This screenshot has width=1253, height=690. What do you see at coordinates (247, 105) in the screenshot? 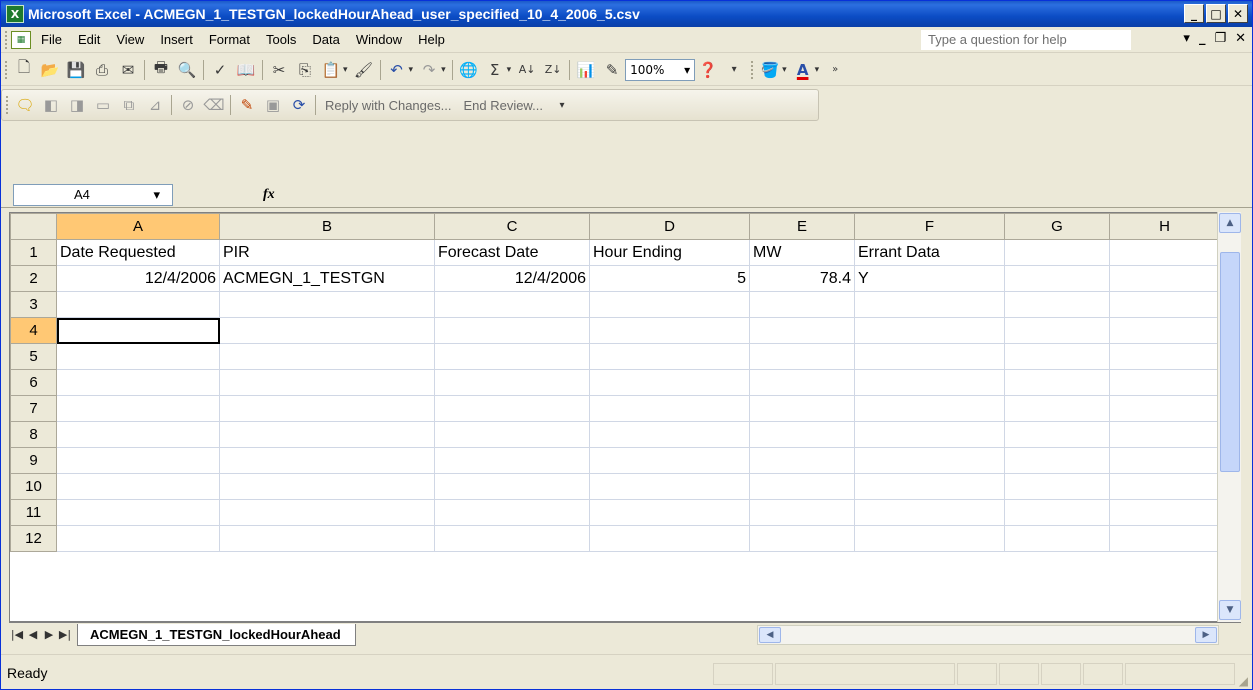
I see `track-changes-icon: ✎` at bounding box center [247, 105].